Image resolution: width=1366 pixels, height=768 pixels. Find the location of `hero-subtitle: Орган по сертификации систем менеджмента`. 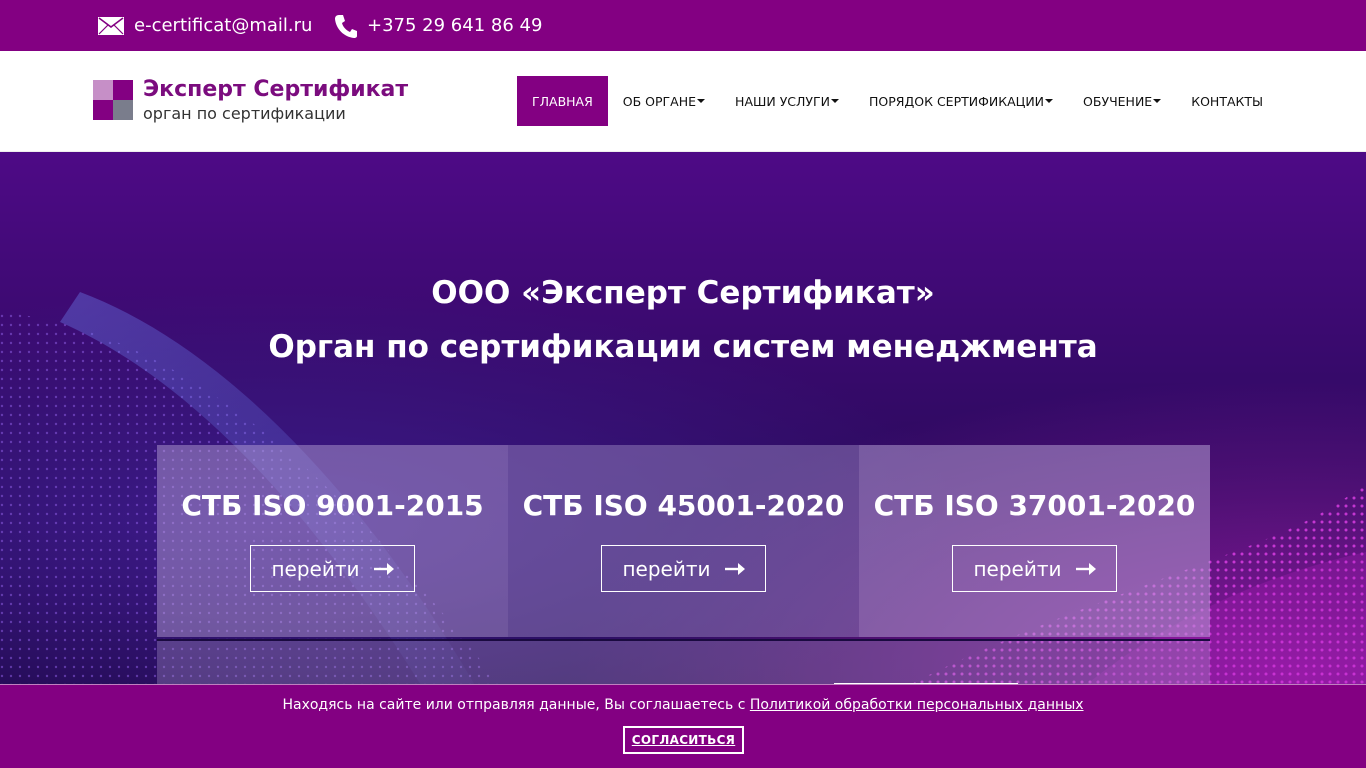

hero-subtitle: Орган по сертификации систем менеджмента is located at coordinates (683, 347).